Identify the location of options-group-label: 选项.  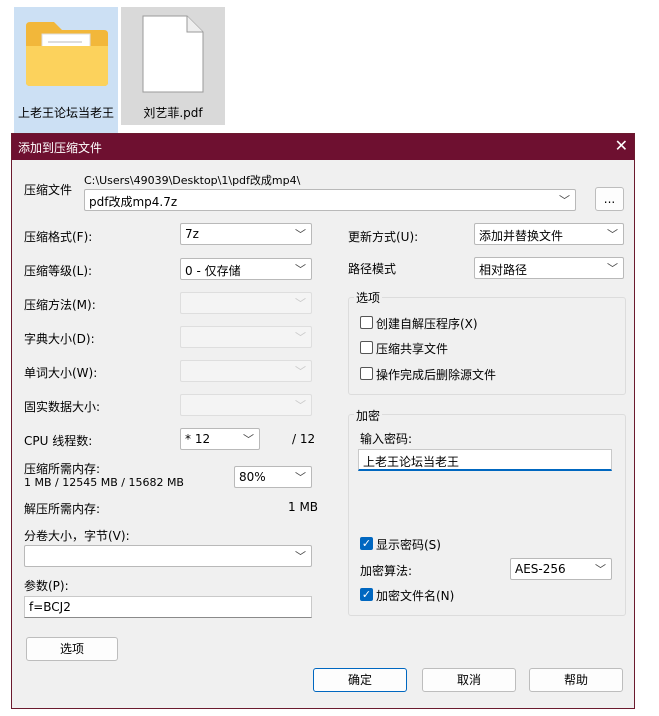
(368, 297).